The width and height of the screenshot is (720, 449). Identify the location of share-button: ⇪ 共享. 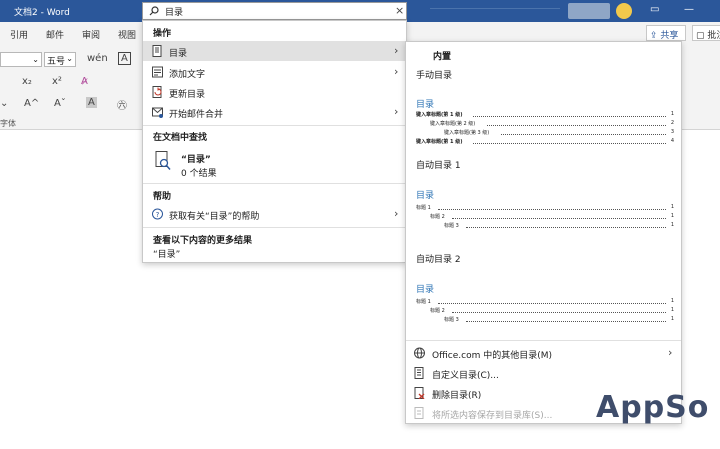
(666, 33).